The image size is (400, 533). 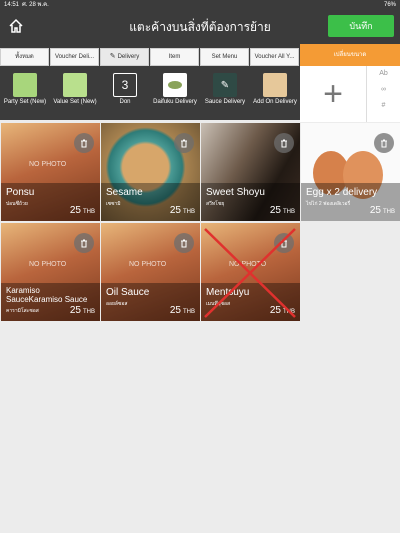 What do you see at coordinates (124, 192) in the screenshot?
I see `product-name: Sesame` at bounding box center [124, 192].